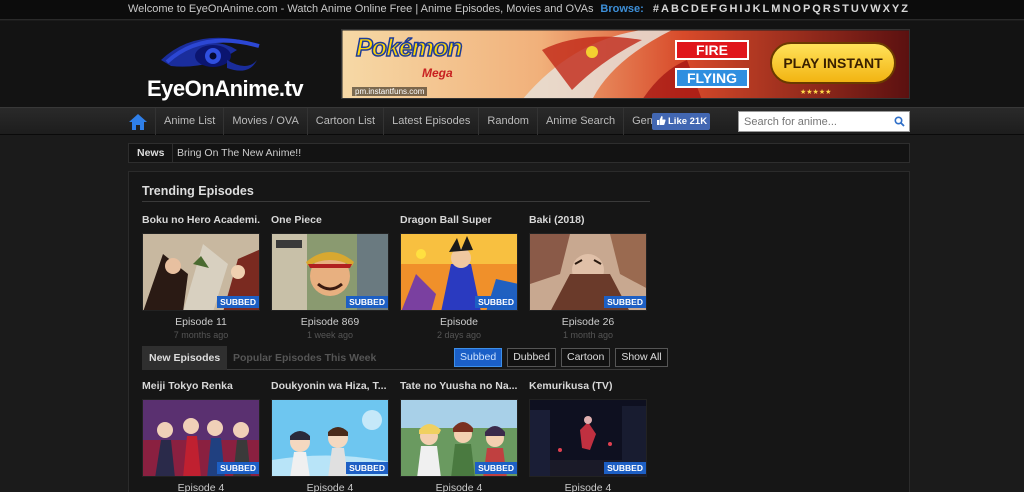 Image resolution: width=1024 pixels, height=492 pixels. Describe the element at coordinates (641, 357) in the screenshot. I see `filter-show-all-button: Show All` at that location.